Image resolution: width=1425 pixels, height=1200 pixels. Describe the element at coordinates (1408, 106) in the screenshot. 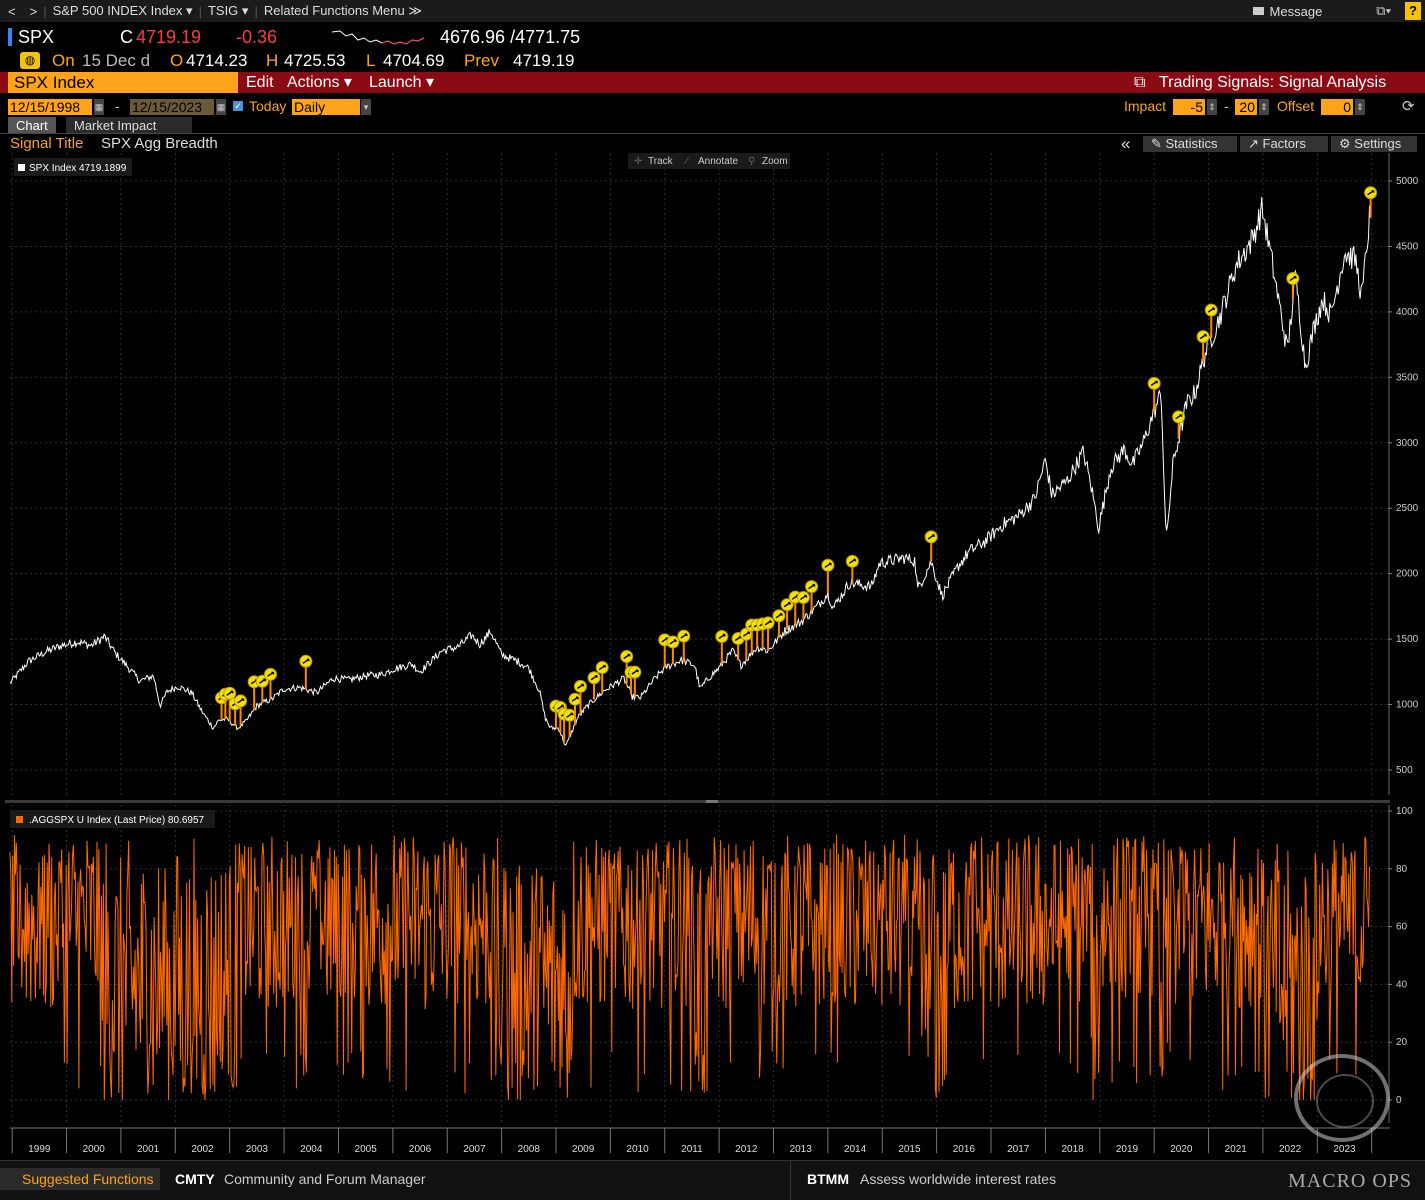

I see `refresh-icon: ⟳` at that location.